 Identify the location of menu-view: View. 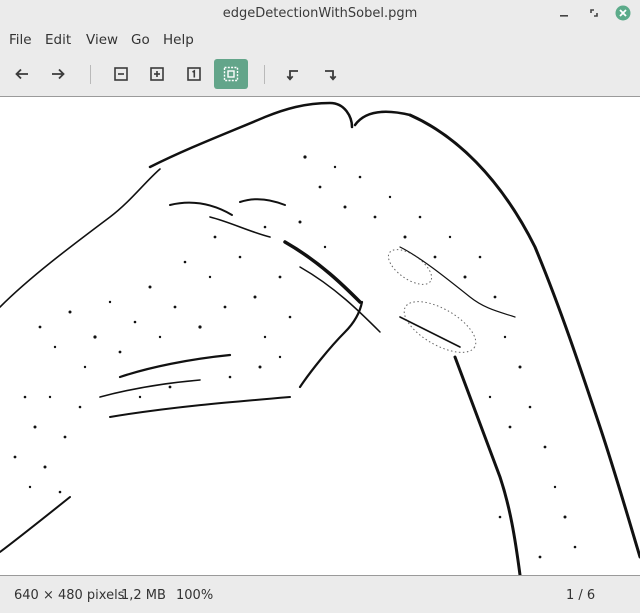
(102, 40).